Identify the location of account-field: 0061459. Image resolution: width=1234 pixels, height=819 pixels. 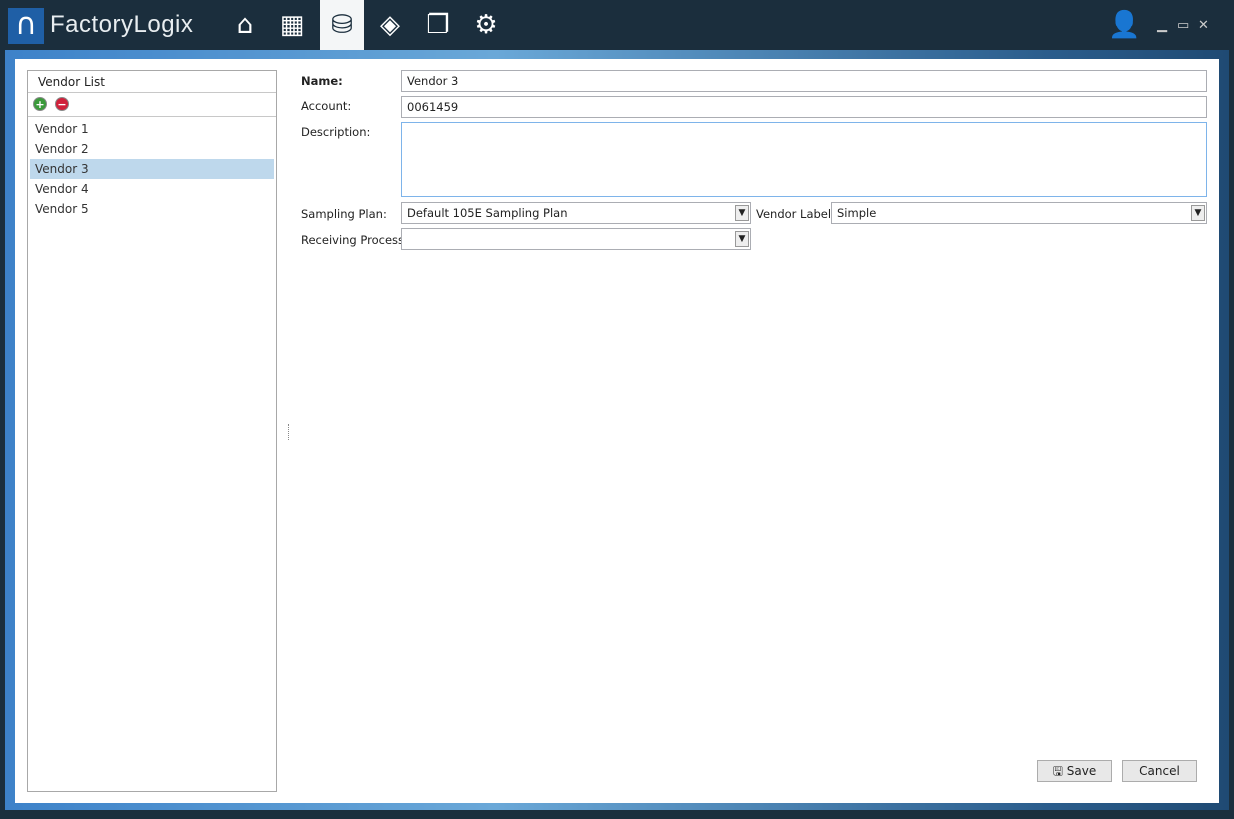
(804, 107).